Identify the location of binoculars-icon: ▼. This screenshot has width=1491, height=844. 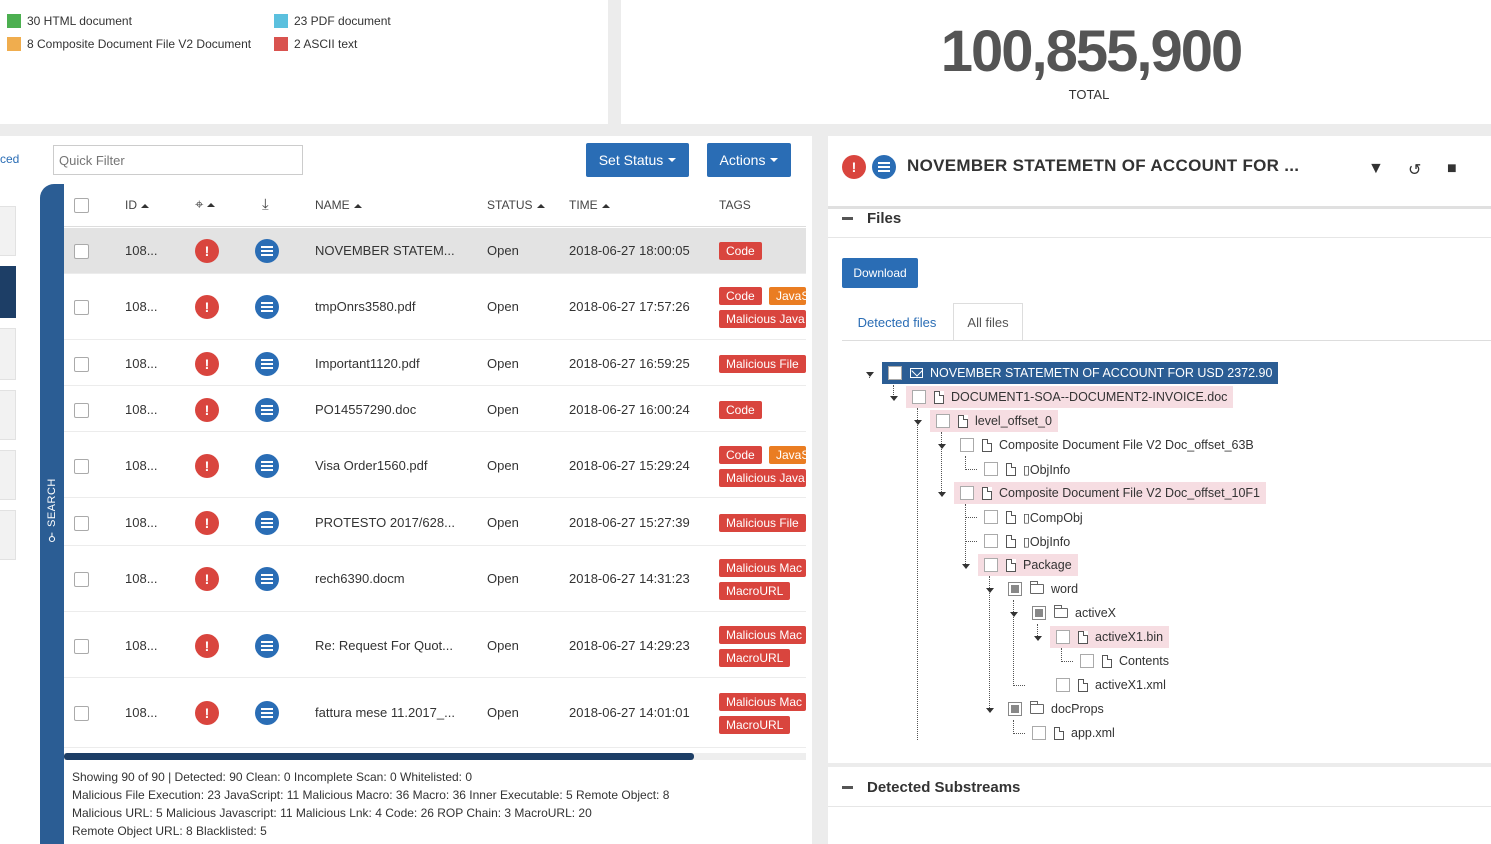
(1376, 169).